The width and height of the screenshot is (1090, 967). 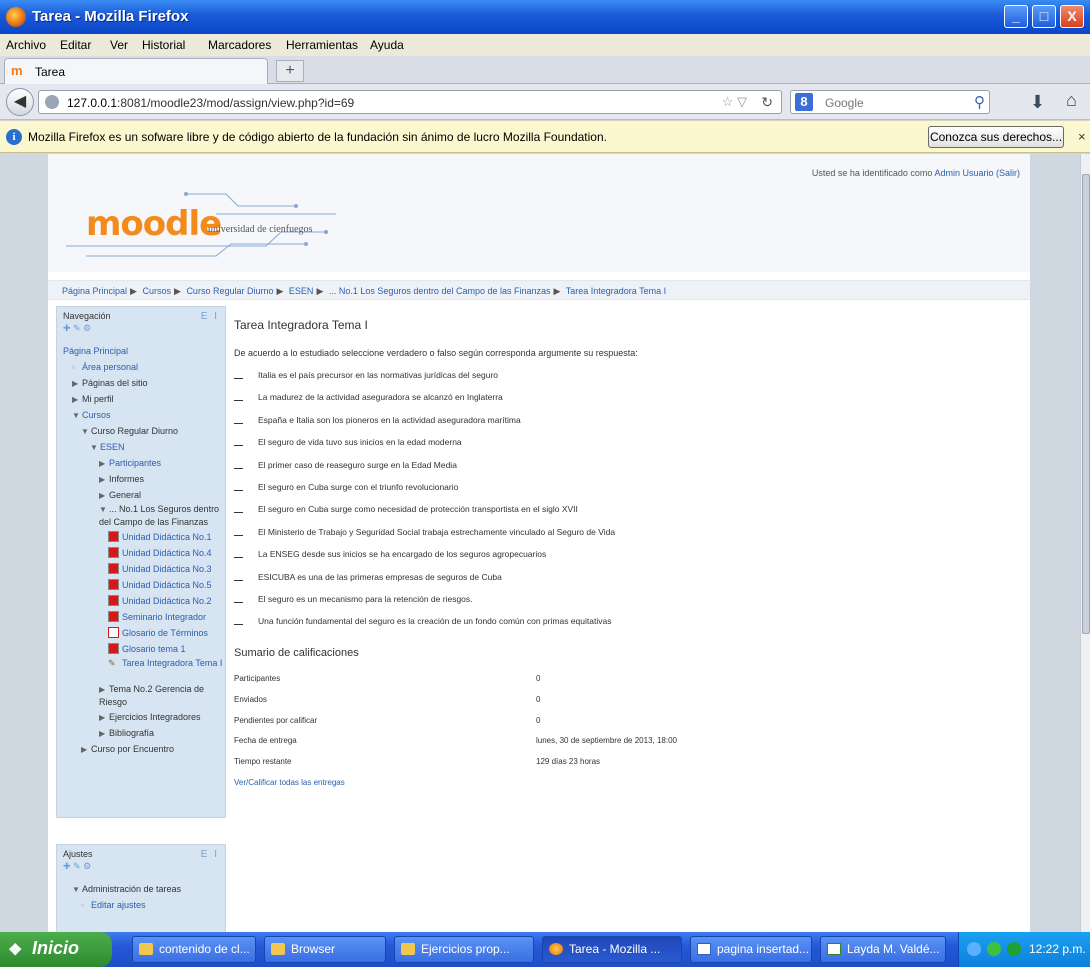 I want to click on breadcrumb-item: ESEN, so click(x=301, y=291).